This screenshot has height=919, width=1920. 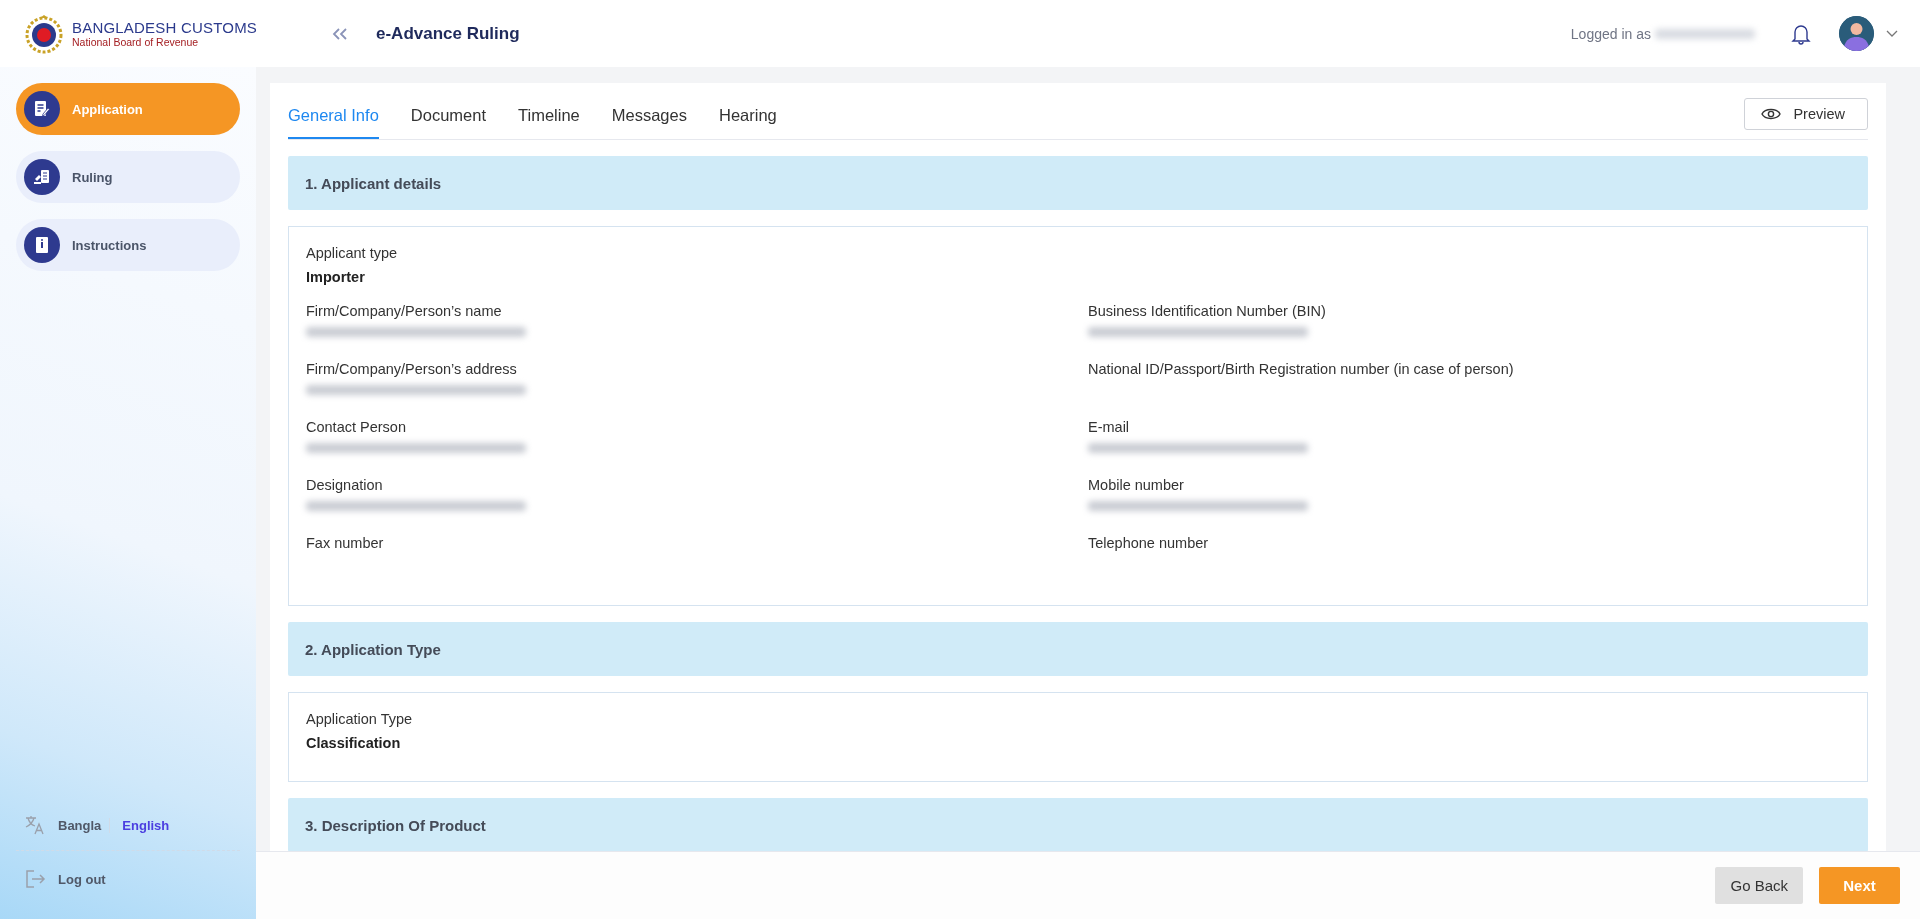 I want to click on logged-in-label: Logged in as, so click(x=1610, y=33).